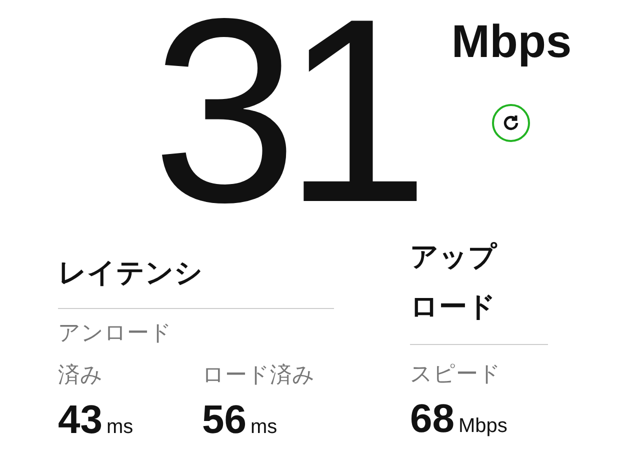 This screenshot has width=640, height=474. What do you see at coordinates (511, 123) in the screenshot?
I see `refresh-button` at bounding box center [511, 123].